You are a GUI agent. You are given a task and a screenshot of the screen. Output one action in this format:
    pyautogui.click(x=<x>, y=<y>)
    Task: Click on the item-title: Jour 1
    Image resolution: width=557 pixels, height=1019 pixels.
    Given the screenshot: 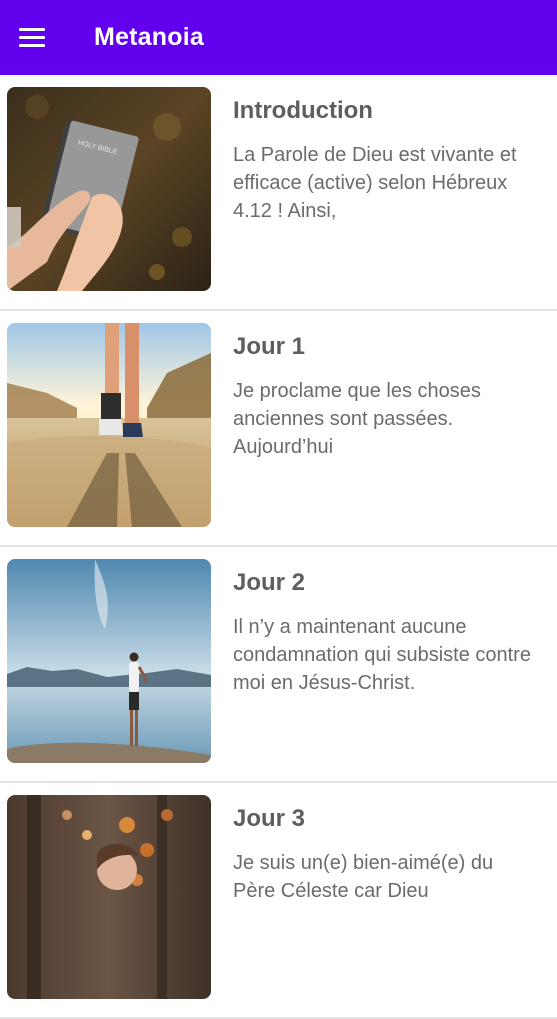 What is the action you would take?
    pyautogui.click(x=269, y=346)
    